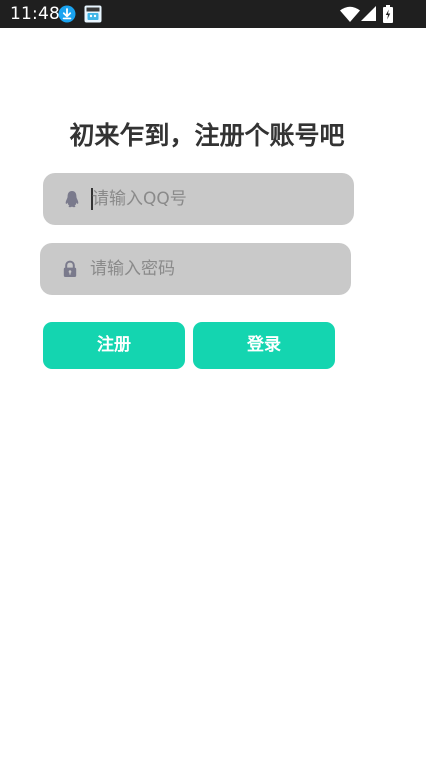 The width and height of the screenshot is (426, 757). What do you see at coordinates (93, 14) in the screenshot?
I see `app-notification-icon` at bounding box center [93, 14].